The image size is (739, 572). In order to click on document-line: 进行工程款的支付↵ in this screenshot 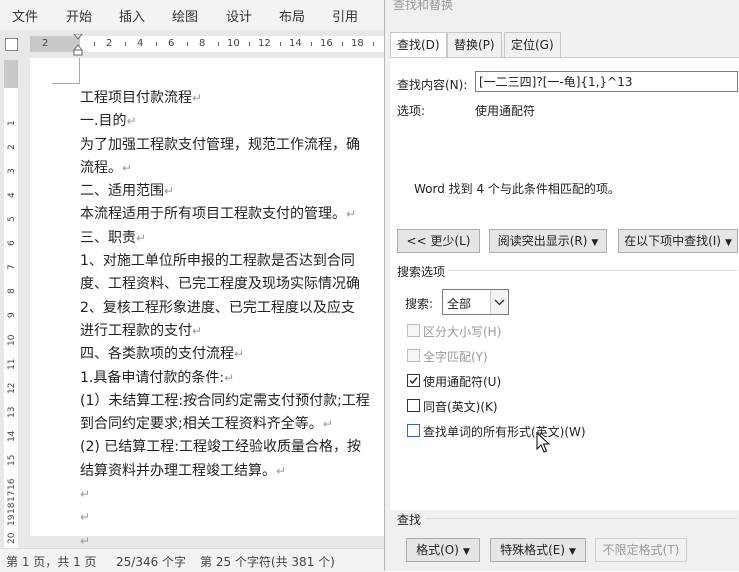, I will do `click(232, 331)`.